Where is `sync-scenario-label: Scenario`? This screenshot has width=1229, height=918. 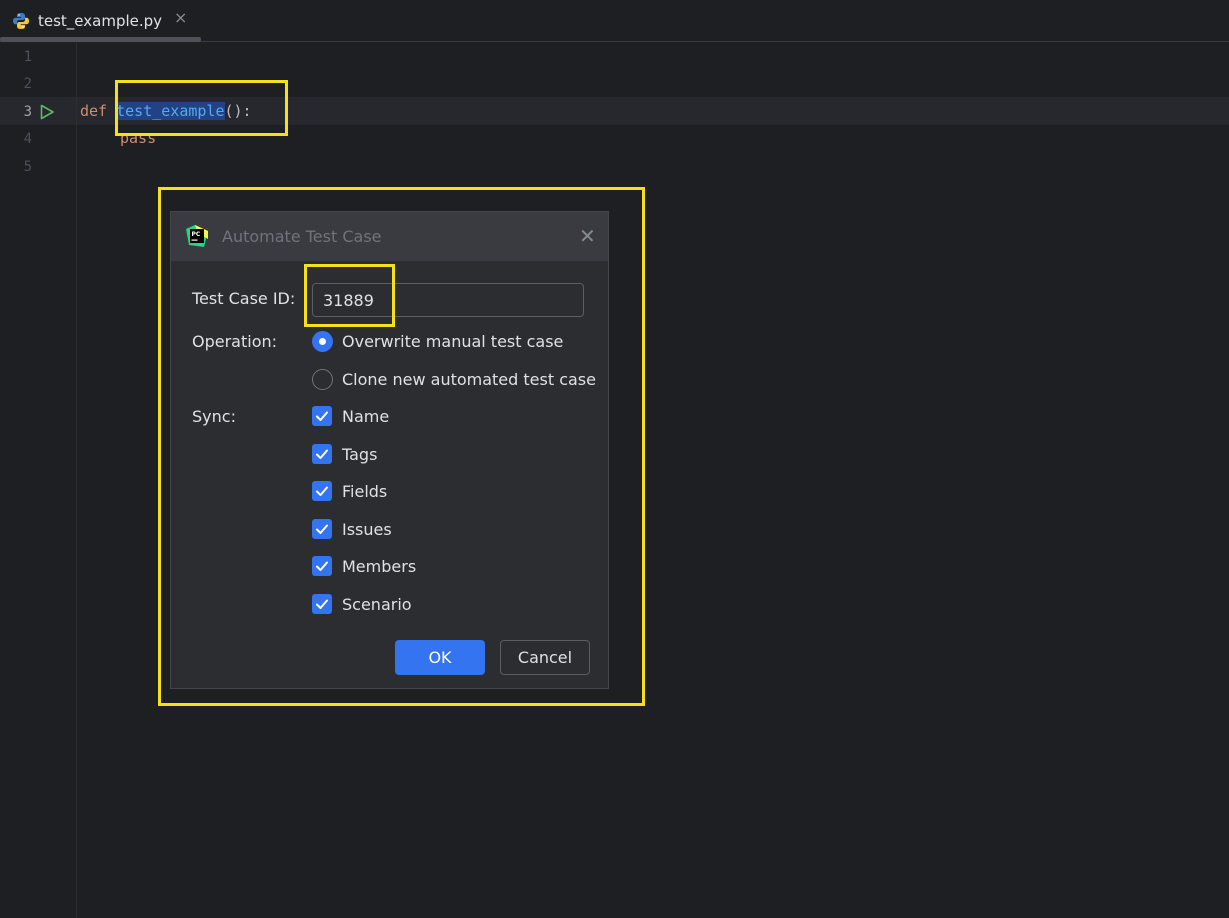 sync-scenario-label: Scenario is located at coordinates (377, 604).